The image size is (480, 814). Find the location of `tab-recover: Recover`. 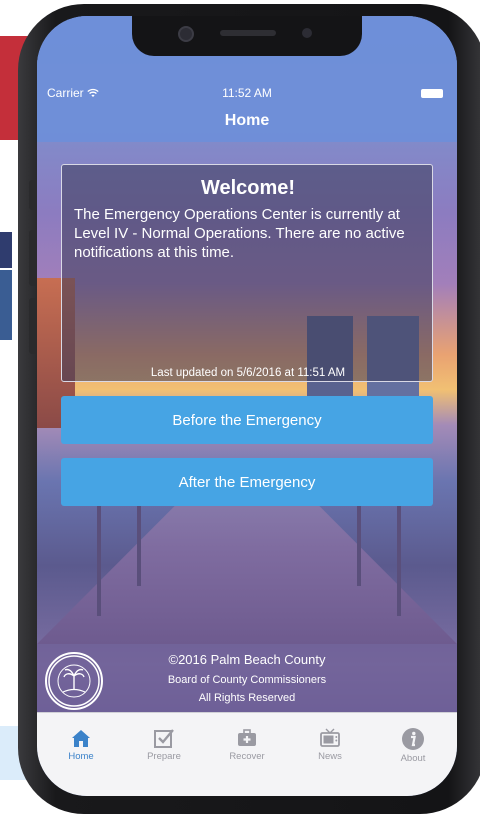

tab-recover: Recover is located at coordinates (247, 744).